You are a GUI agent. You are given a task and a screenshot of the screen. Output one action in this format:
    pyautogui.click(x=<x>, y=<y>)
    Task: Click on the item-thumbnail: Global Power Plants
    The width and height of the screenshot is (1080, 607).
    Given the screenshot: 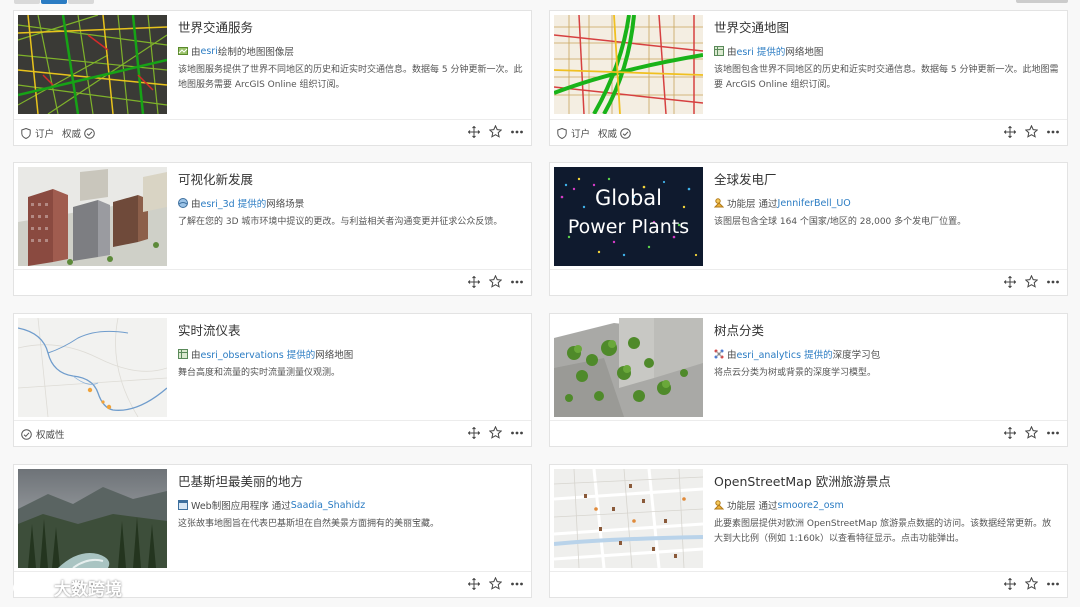 What is the action you would take?
    pyautogui.click(x=628, y=216)
    